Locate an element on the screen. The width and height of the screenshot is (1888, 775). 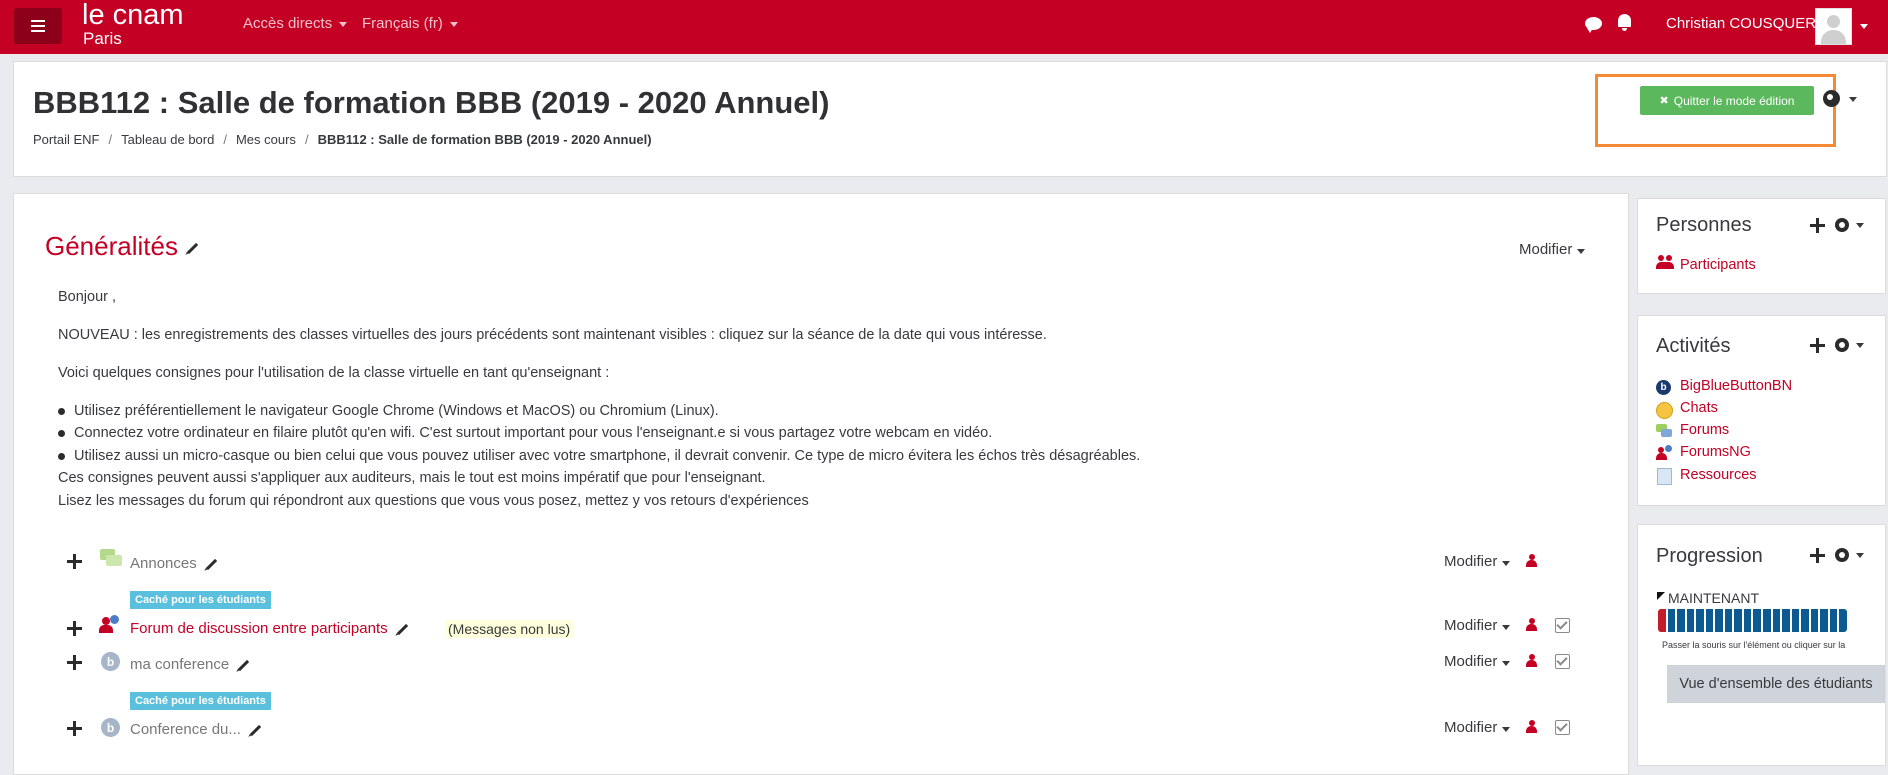
activity-link-conference: ma conference is located at coordinates (190, 664).